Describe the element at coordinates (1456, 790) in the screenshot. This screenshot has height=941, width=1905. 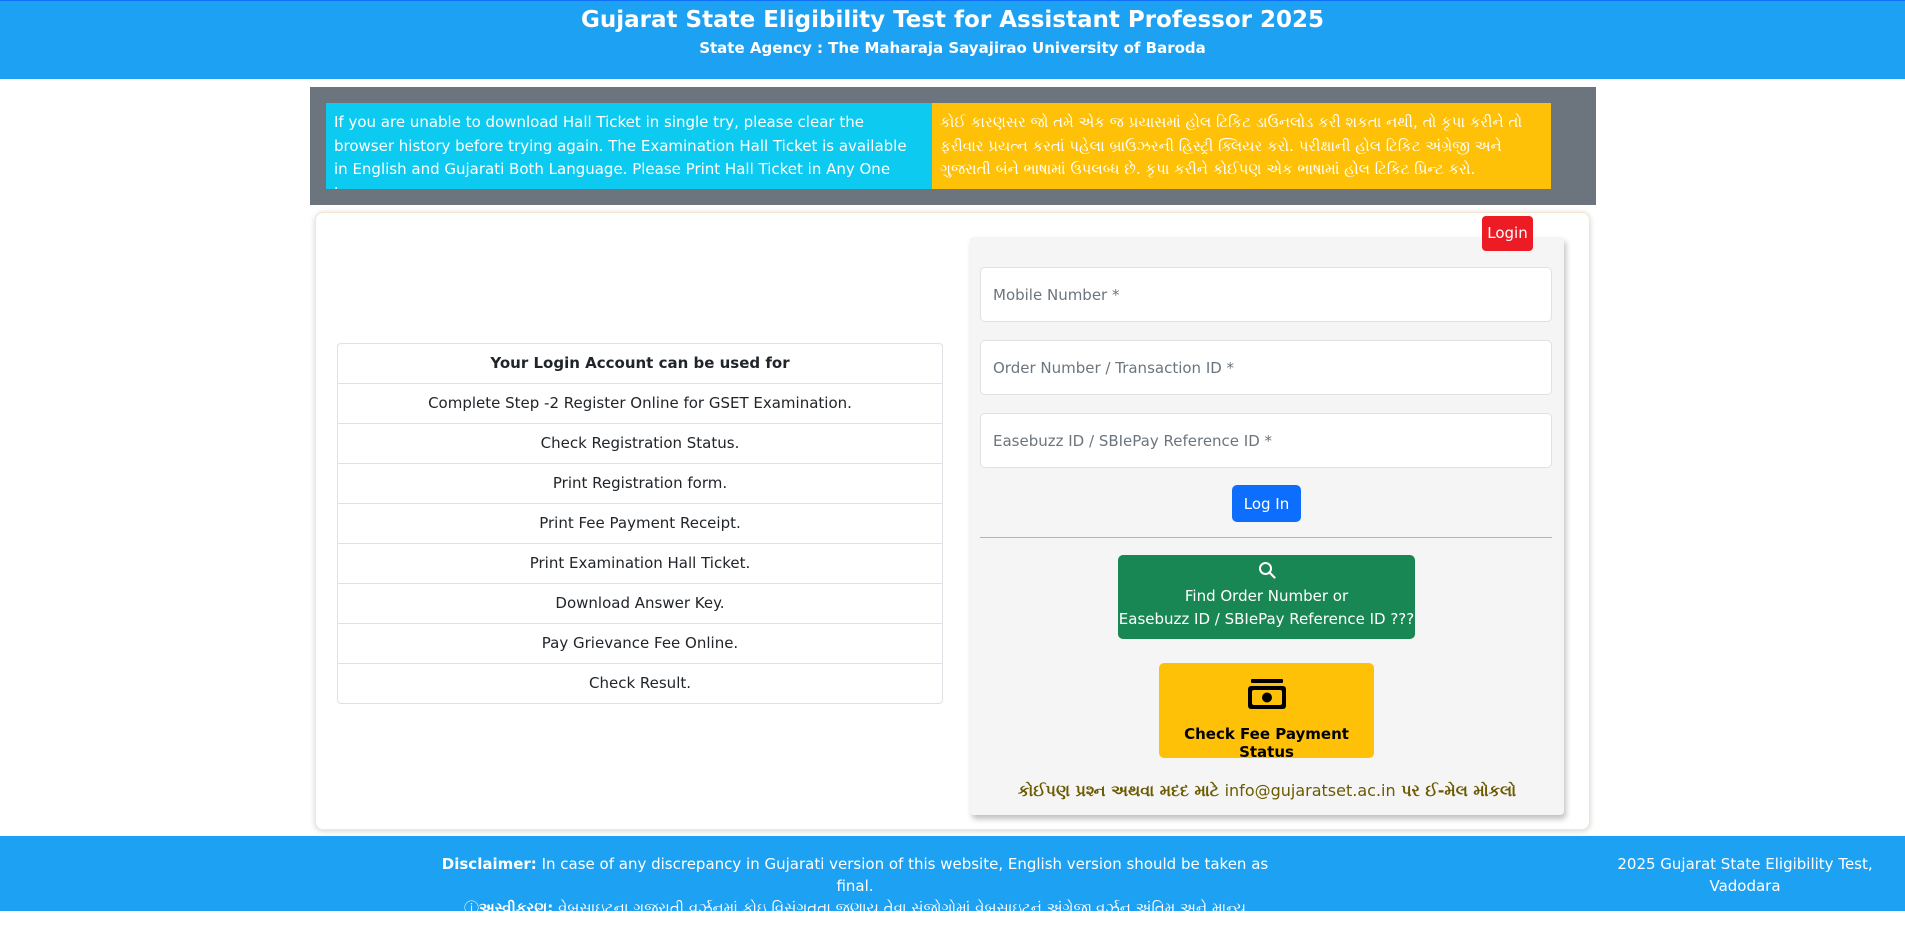
I see `contact-suffix: પર ઈ-મેલ મોકલો` at that location.